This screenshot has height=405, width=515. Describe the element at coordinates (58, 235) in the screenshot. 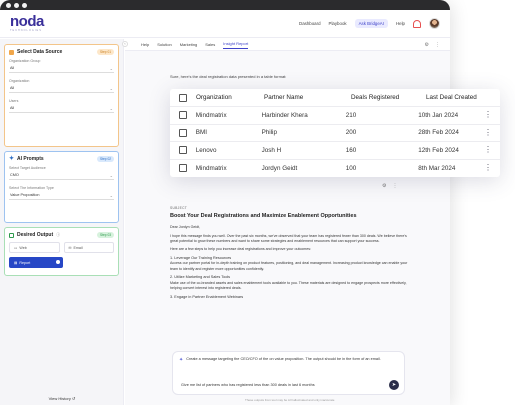

I see `info-icon: ⓘ` at that location.